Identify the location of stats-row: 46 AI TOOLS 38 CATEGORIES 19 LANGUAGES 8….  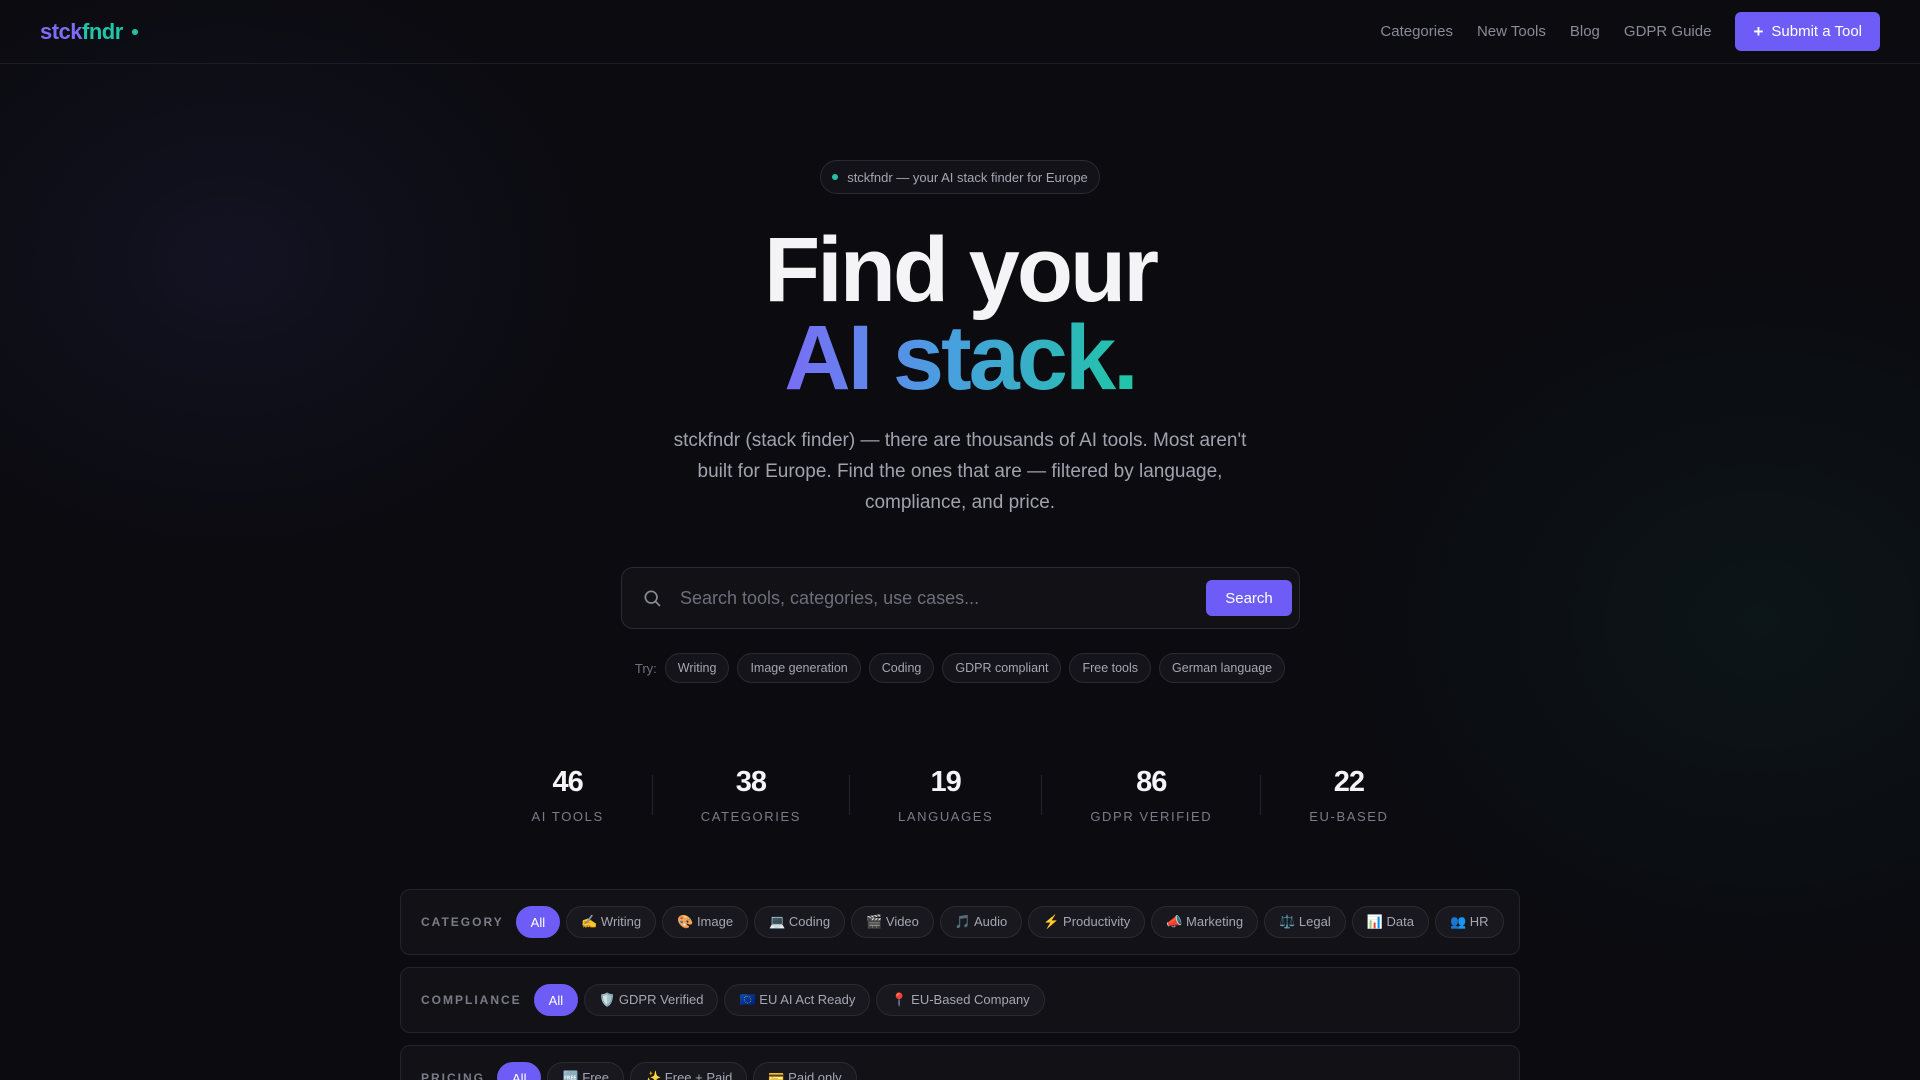
(960, 795).